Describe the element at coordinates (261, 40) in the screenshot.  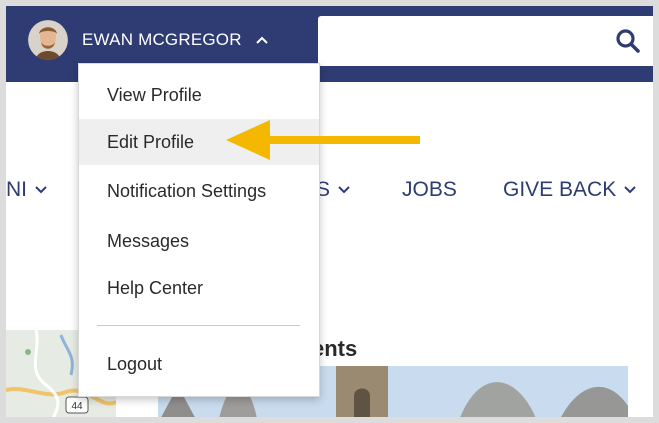
I see `chevron-up-icon` at that location.